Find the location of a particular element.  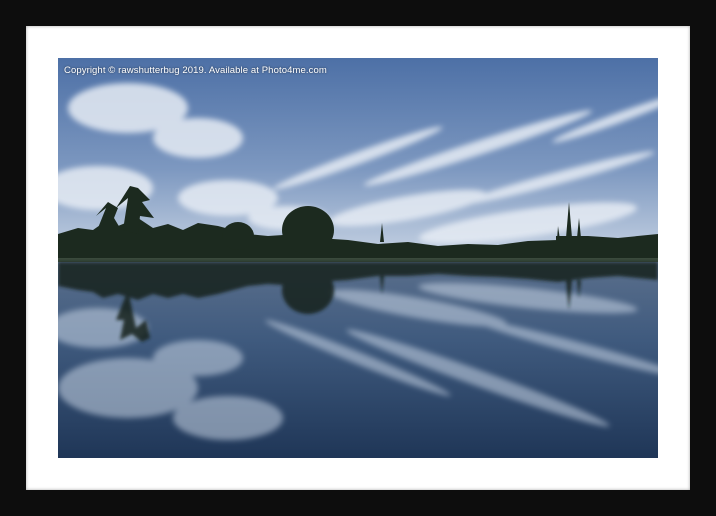

shoreline is located at coordinates (358, 260).